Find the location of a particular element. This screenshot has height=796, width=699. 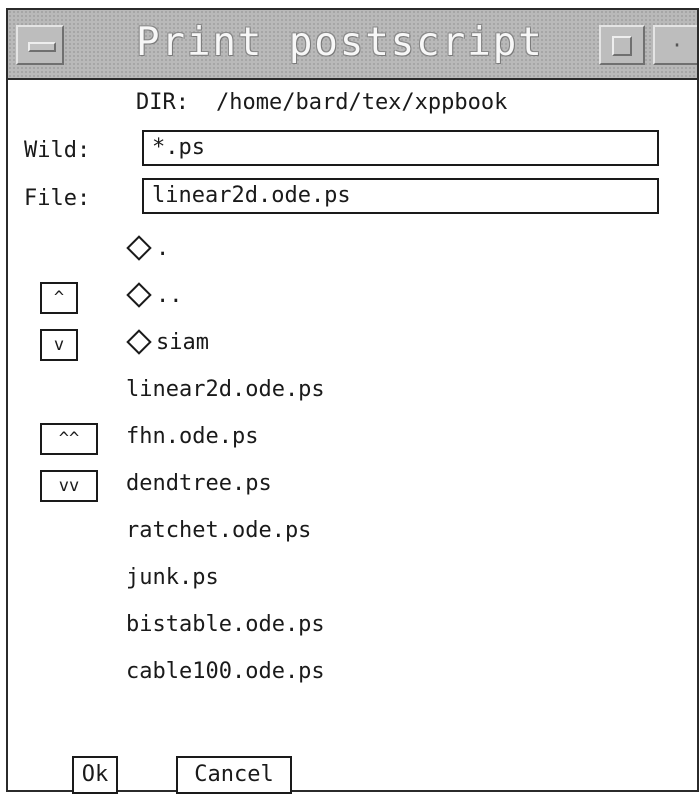

maximize-button is located at coordinates (622, 45).